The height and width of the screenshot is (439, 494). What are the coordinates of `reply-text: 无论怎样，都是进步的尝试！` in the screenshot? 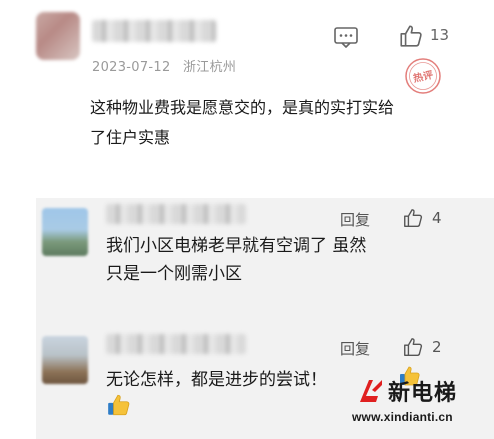 It's located at (216, 380).